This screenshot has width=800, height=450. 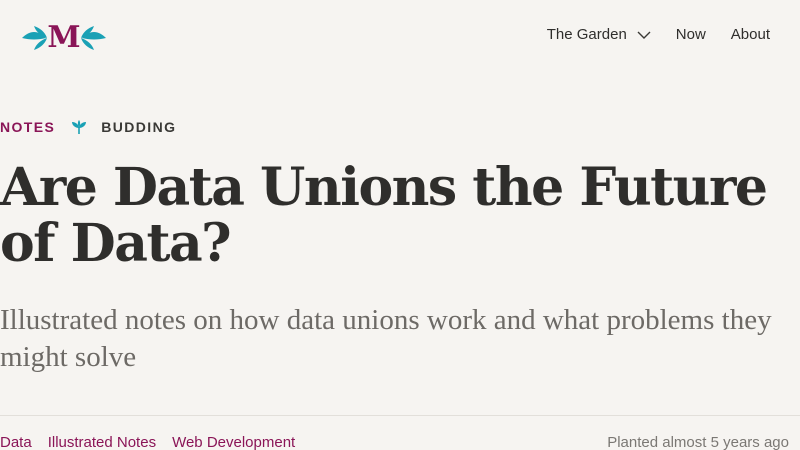 What do you see at coordinates (27, 127) in the screenshot?
I see `post-type-link: NOTES` at bounding box center [27, 127].